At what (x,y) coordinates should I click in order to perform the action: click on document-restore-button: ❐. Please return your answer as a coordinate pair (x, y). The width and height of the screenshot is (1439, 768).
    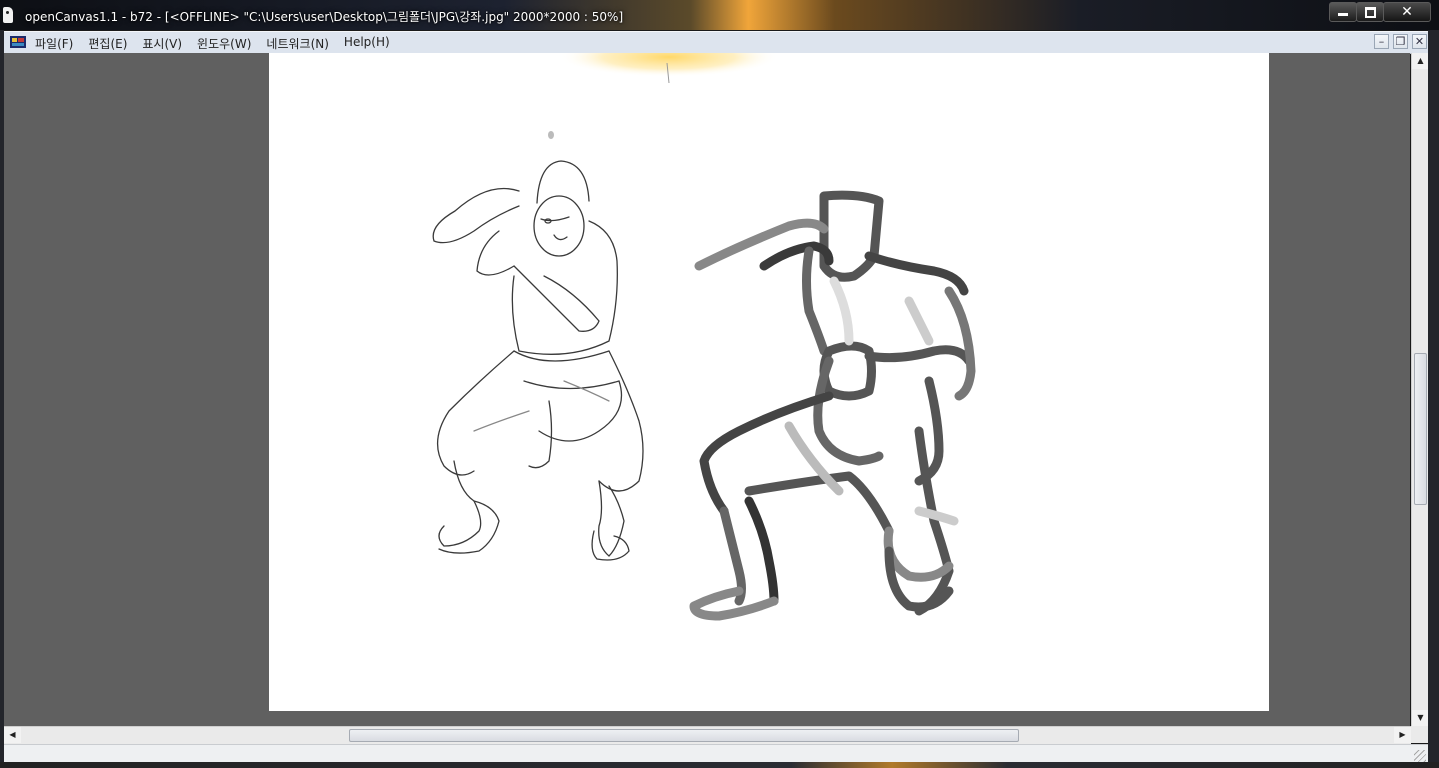
    Looking at the image, I should click on (1400, 41).